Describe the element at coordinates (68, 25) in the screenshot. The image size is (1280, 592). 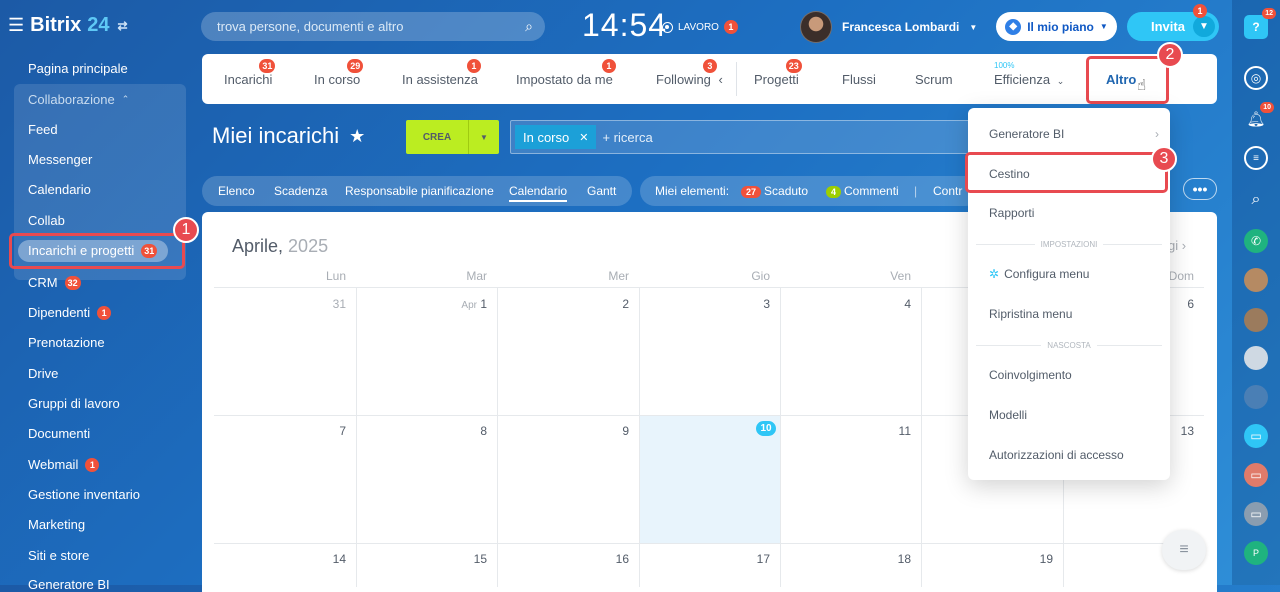
I see `app-logo: ☰ Bitrix 24 ⇄` at that location.